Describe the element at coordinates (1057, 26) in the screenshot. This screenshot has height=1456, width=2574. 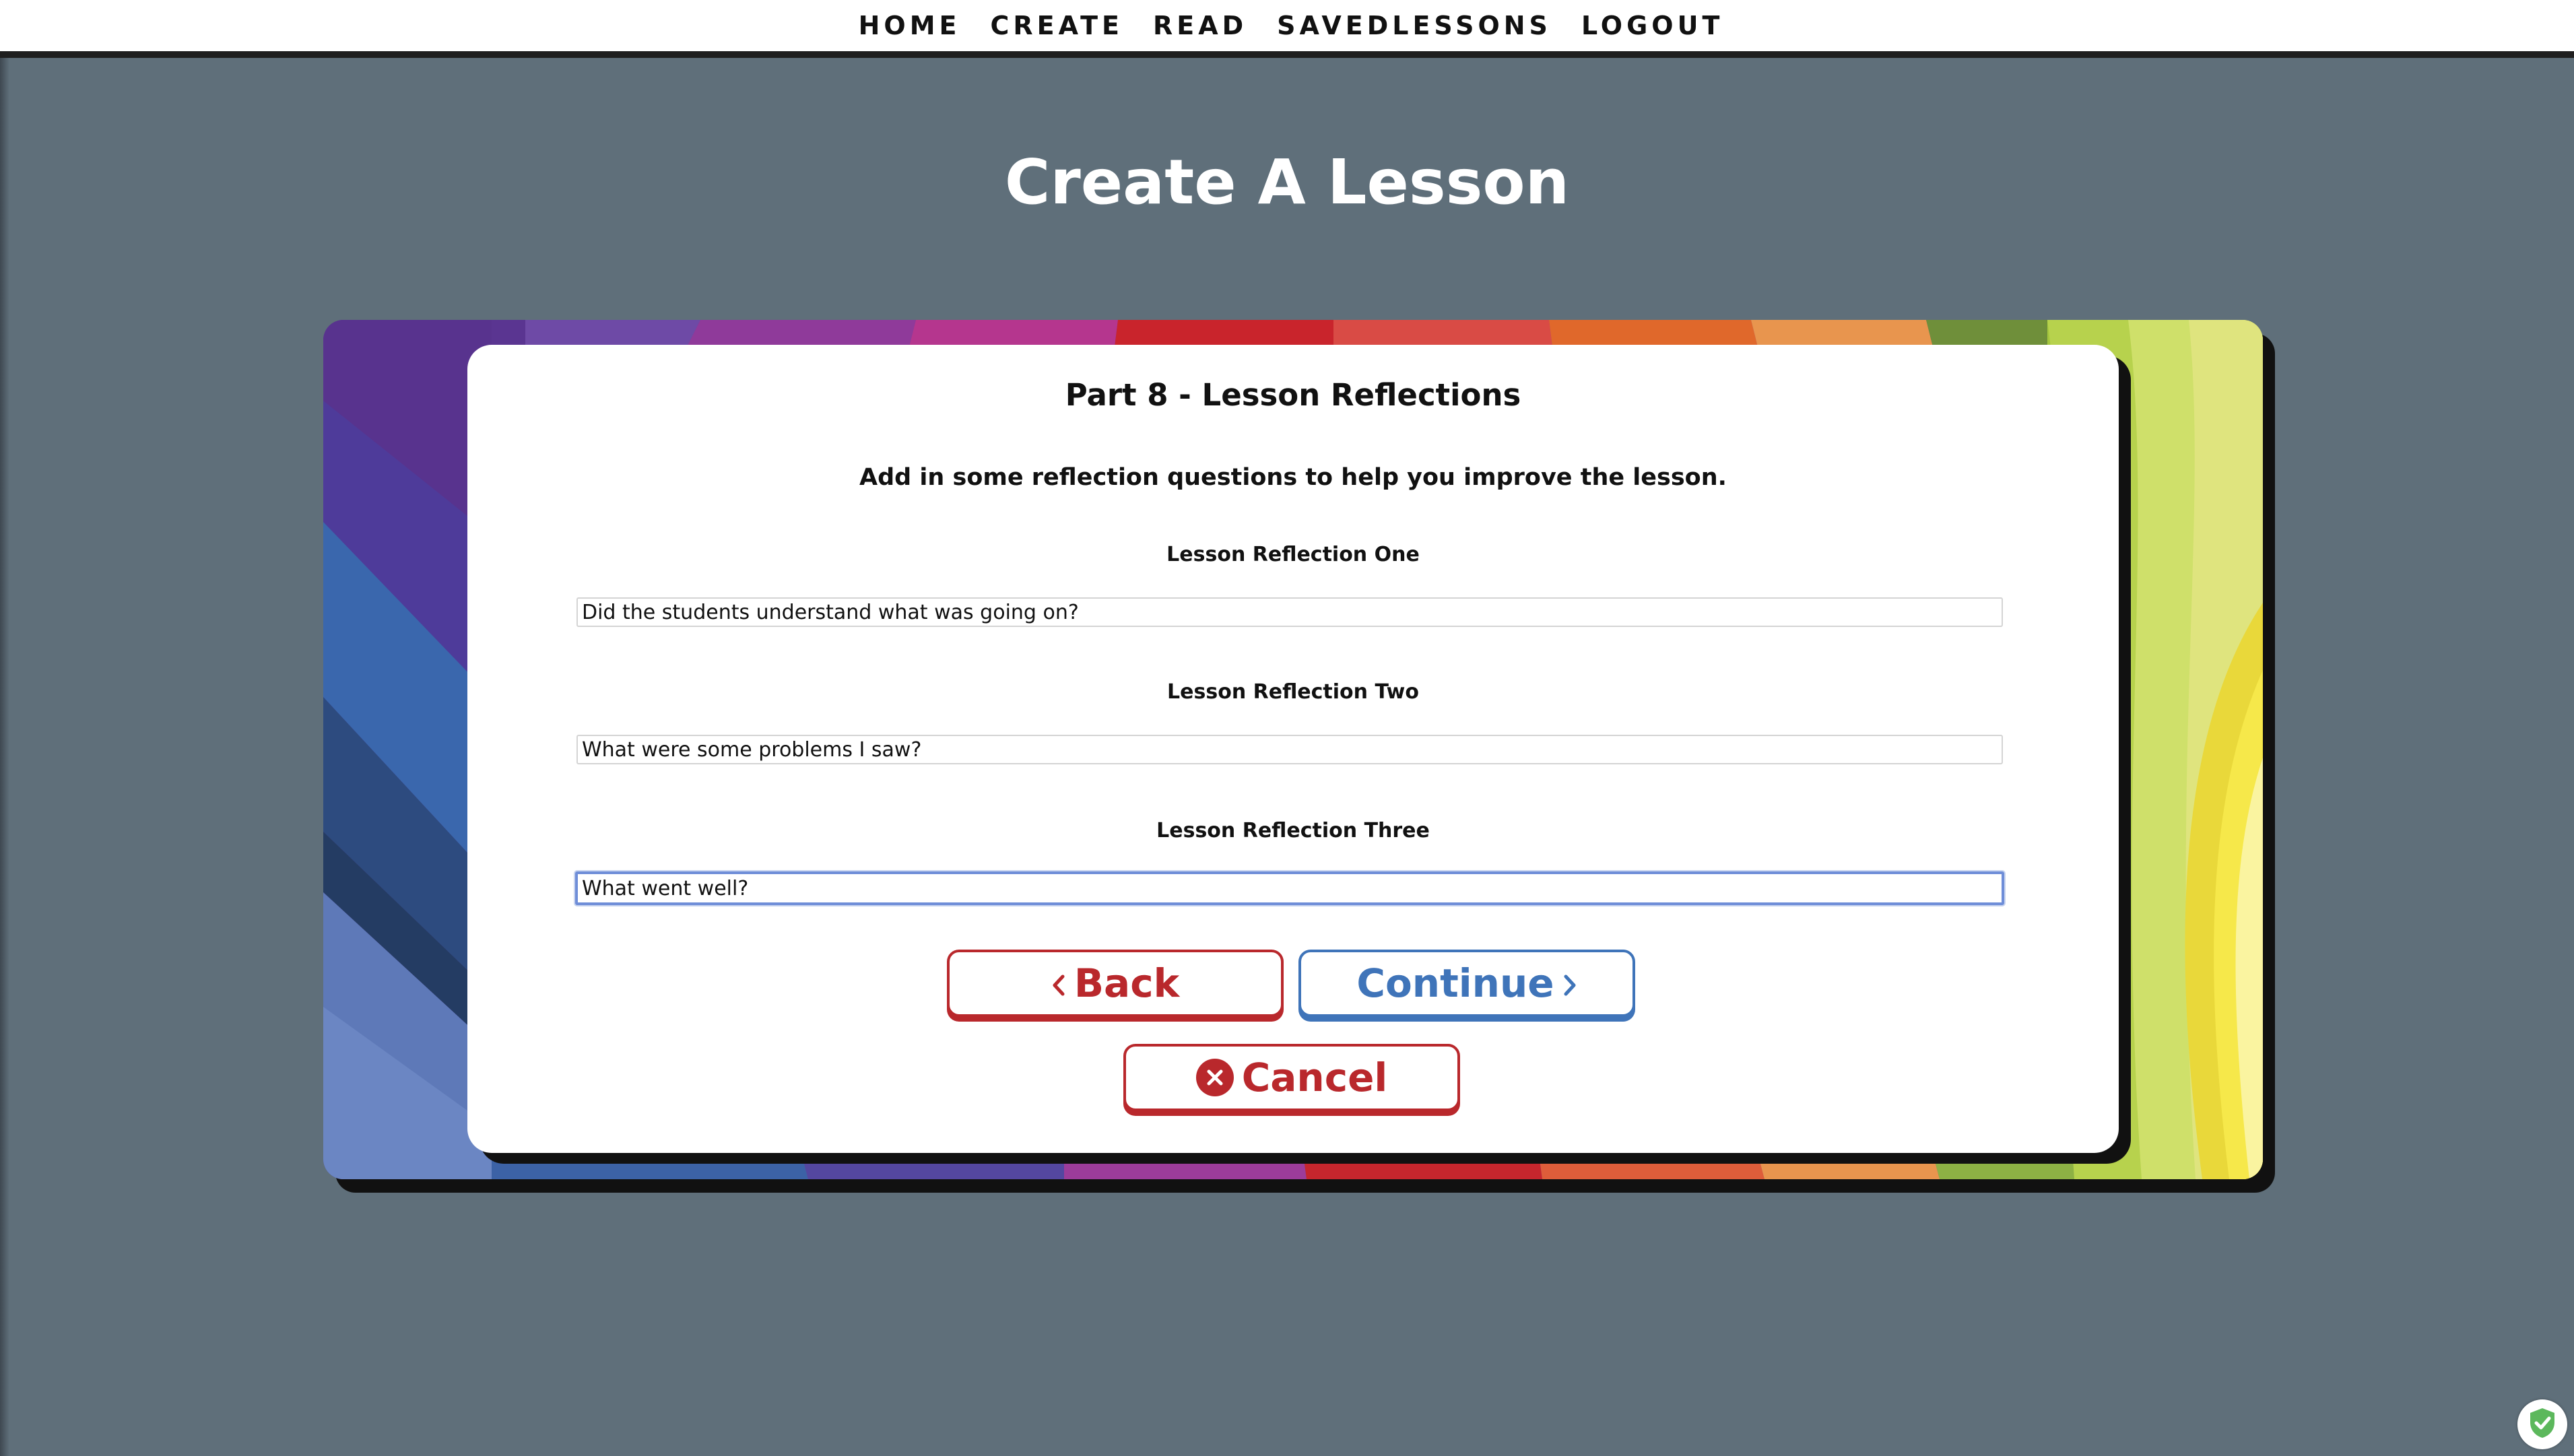
I see `nav-create: CREATE` at that location.